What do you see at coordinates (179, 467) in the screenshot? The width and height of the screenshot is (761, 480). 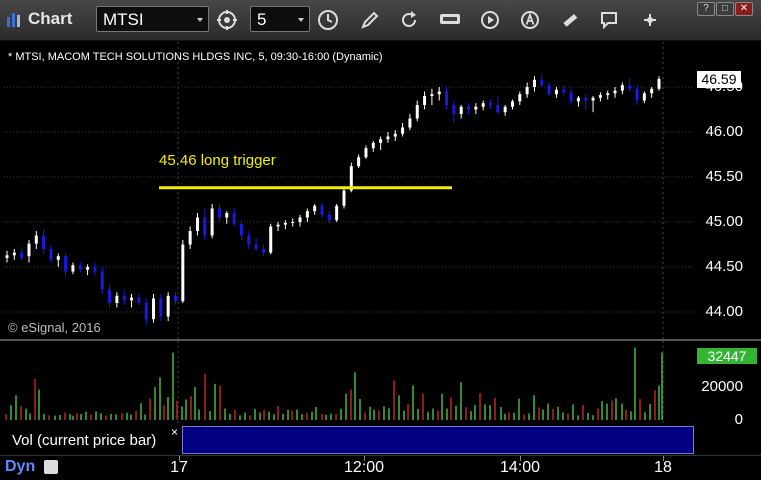 I see `time-tick-label: 17` at bounding box center [179, 467].